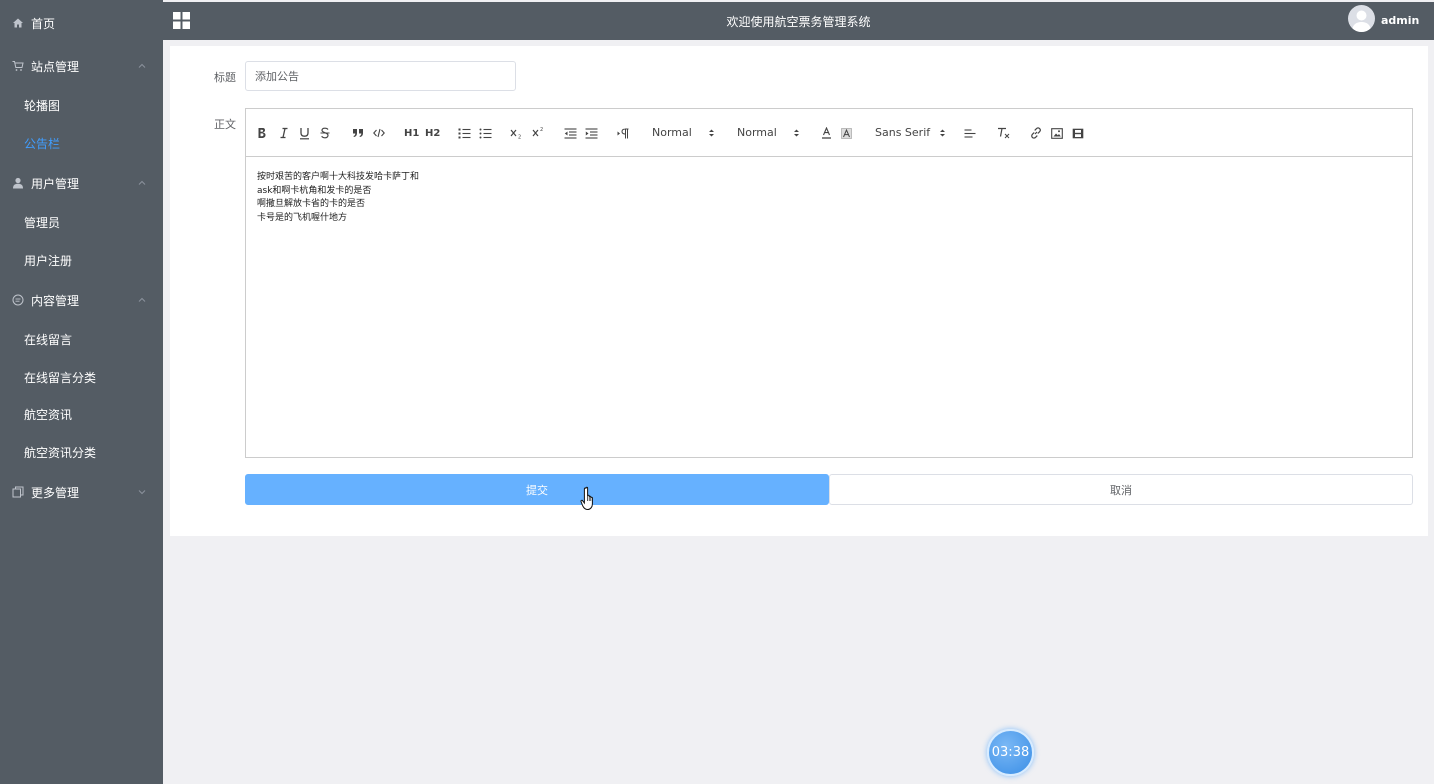 The image size is (1434, 784). What do you see at coordinates (81, 260) in the screenshot?
I see `sidebar-item-user-register: 用户注册` at bounding box center [81, 260].